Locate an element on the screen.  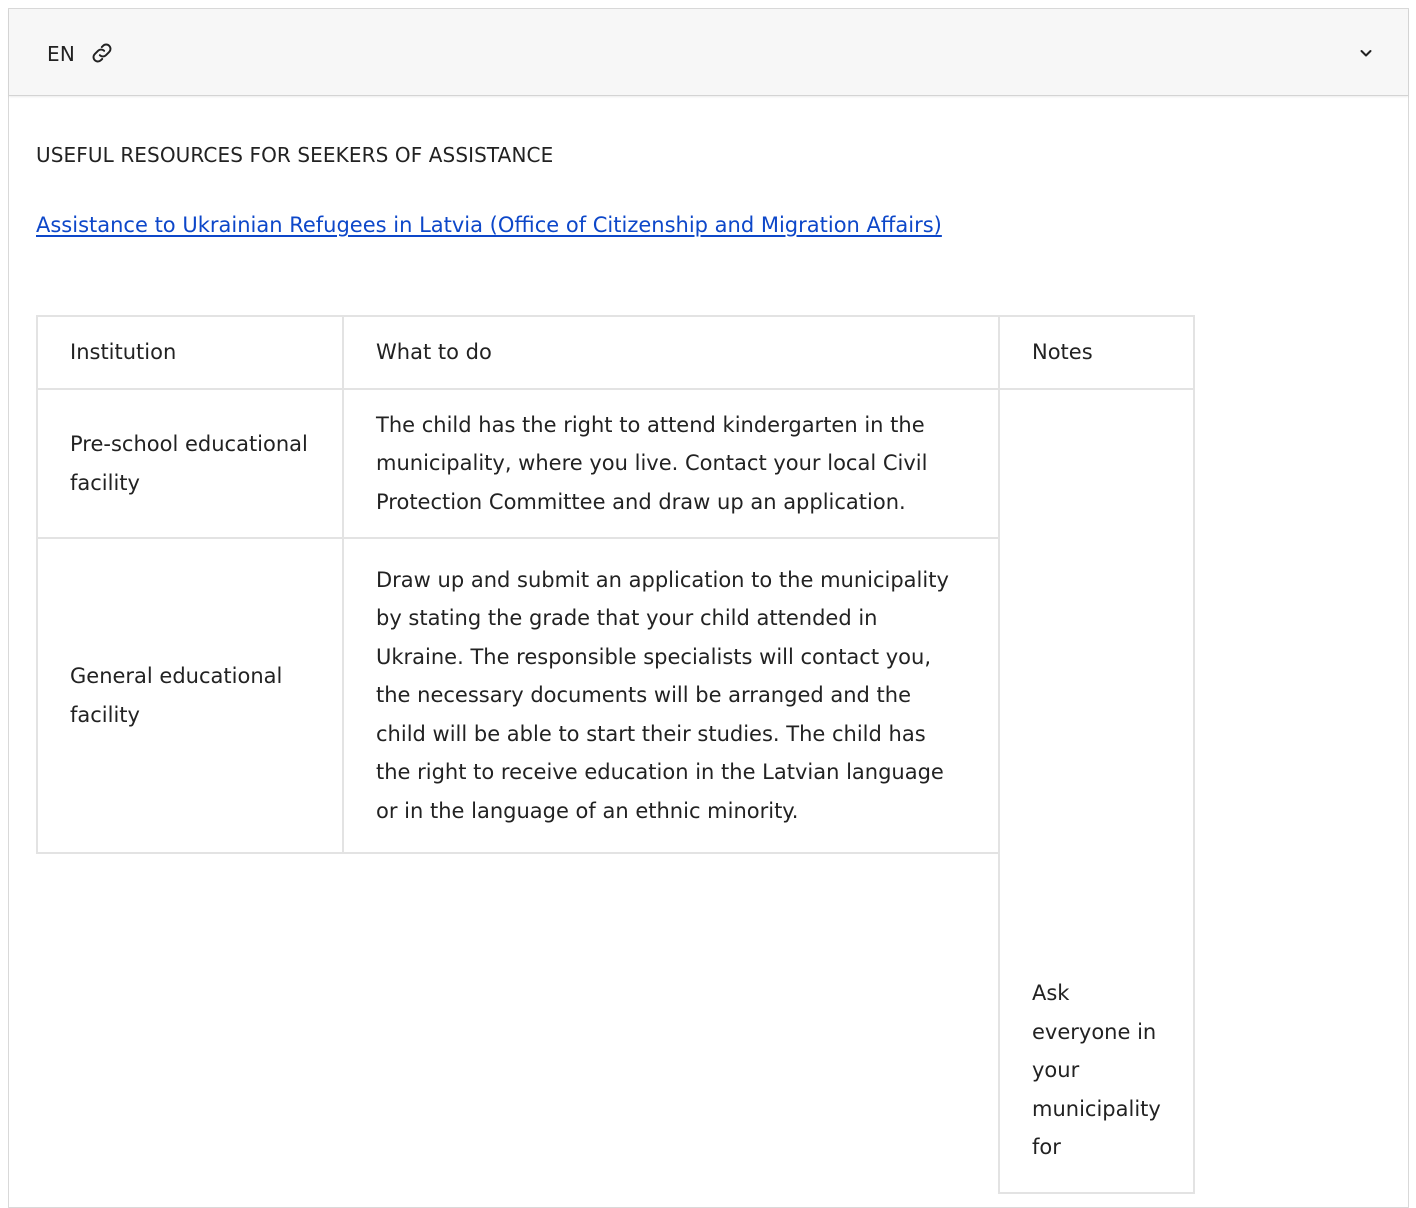
institution-cell: Pre-school educational facility is located at coordinates (190, 463).